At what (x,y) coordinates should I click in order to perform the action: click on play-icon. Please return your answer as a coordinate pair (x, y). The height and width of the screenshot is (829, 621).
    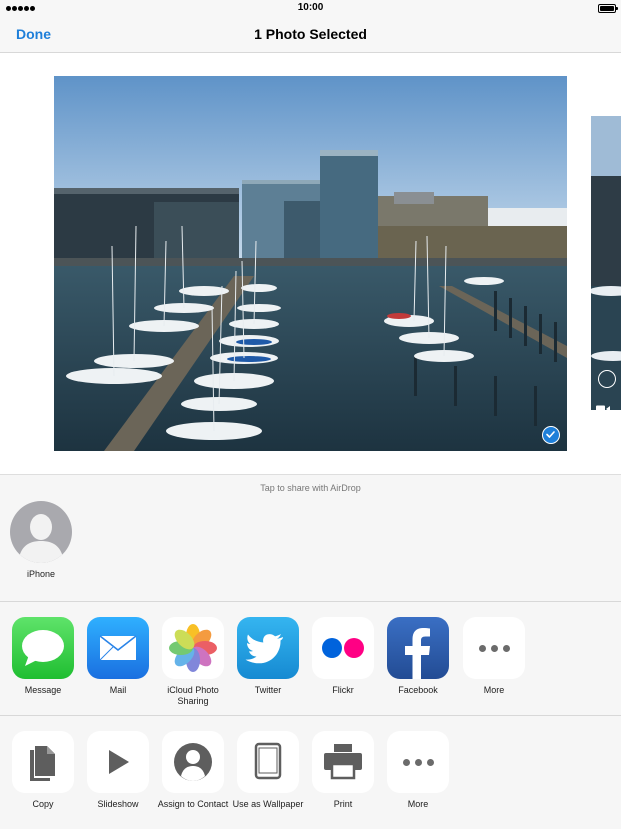
    Looking at the image, I should click on (118, 762).